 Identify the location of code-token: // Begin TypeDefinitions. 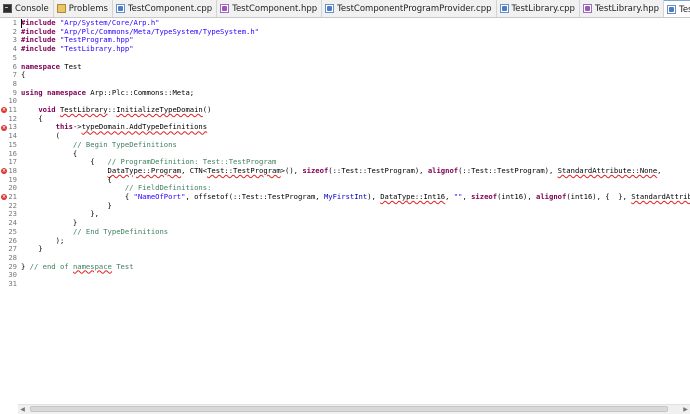
(124, 144).